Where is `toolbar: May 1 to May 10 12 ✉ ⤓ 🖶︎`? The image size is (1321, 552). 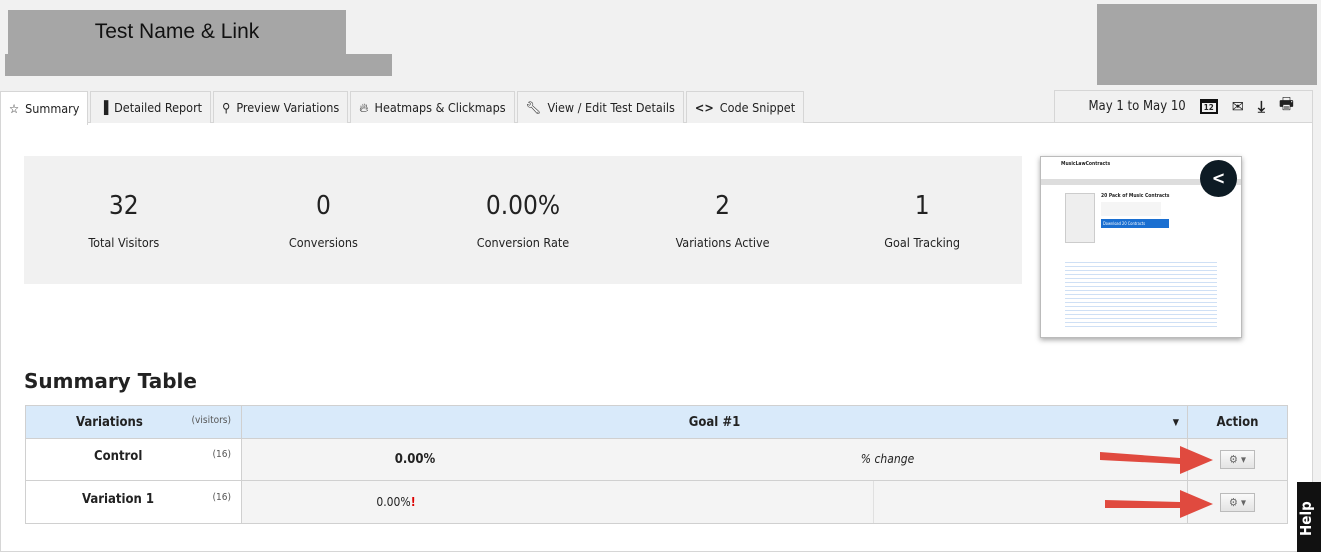 toolbar: May 1 to May 10 12 ✉ ⤓ 🖶︎ is located at coordinates (1183, 106).